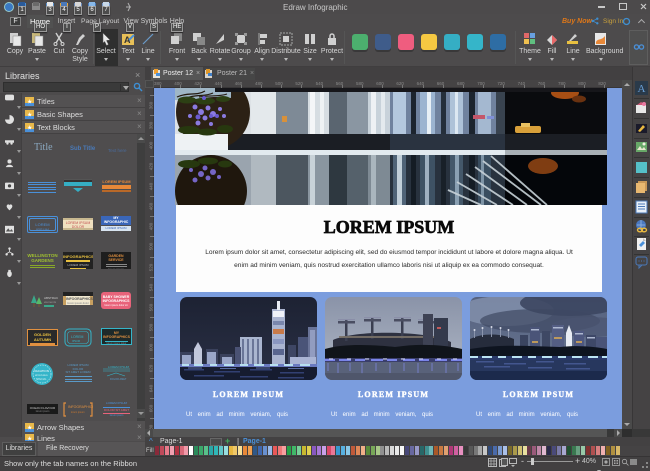  I want to click on svg-text: elements, so click(50, 302).